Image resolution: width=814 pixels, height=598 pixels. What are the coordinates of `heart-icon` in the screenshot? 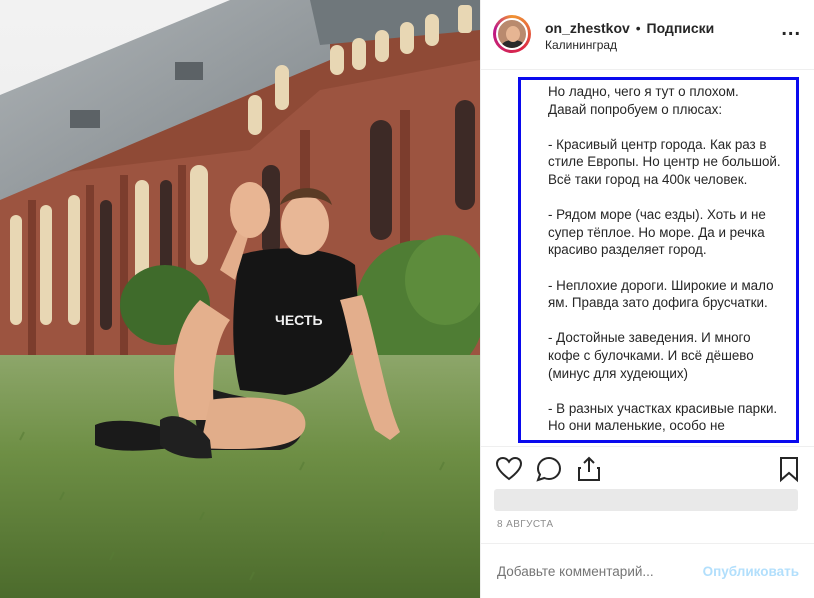 It's located at (509, 469).